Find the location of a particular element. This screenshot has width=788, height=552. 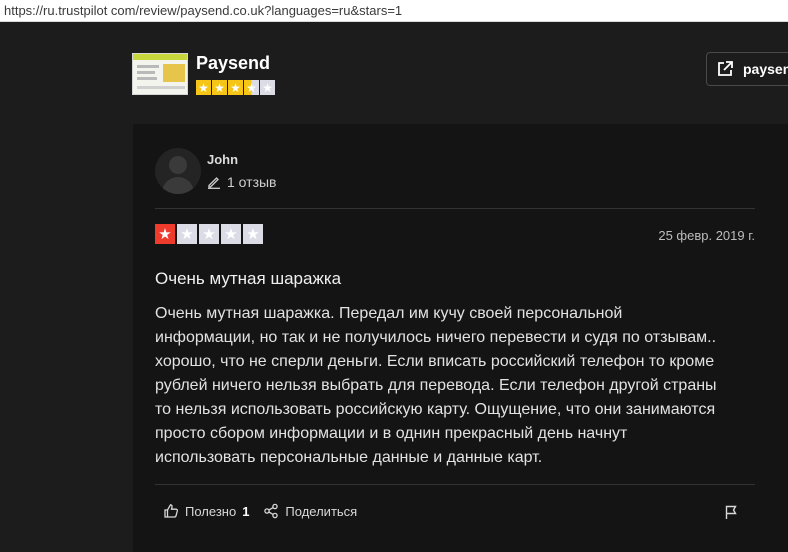

useful-label: Полезно is located at coordinates (211, 511).